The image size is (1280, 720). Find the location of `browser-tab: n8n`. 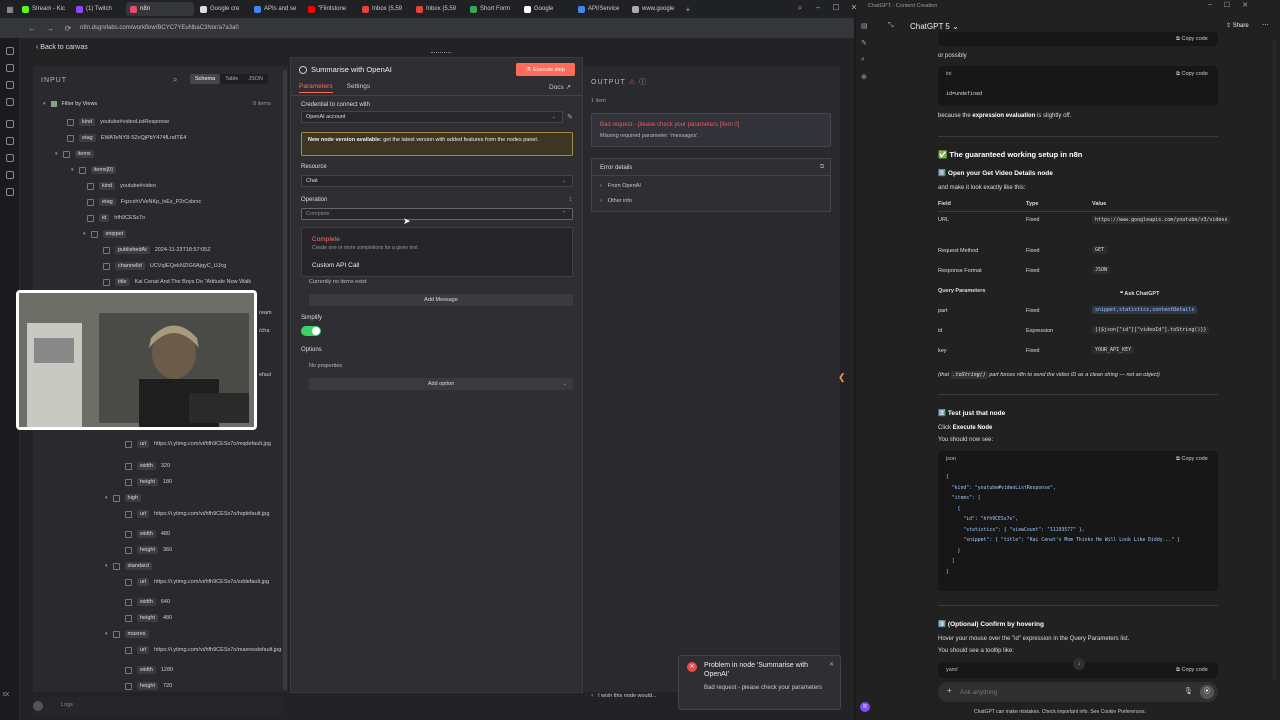

browser-tab: n8n is located at coordinates (160, 9).